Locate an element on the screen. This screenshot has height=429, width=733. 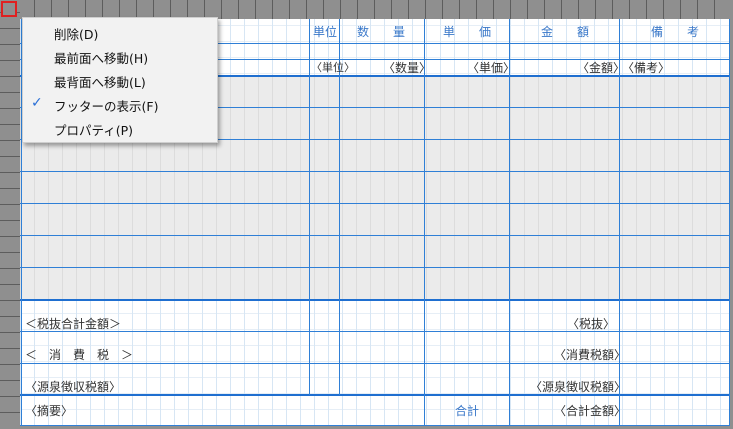
selection-handle is located at coordinates (9, 9).